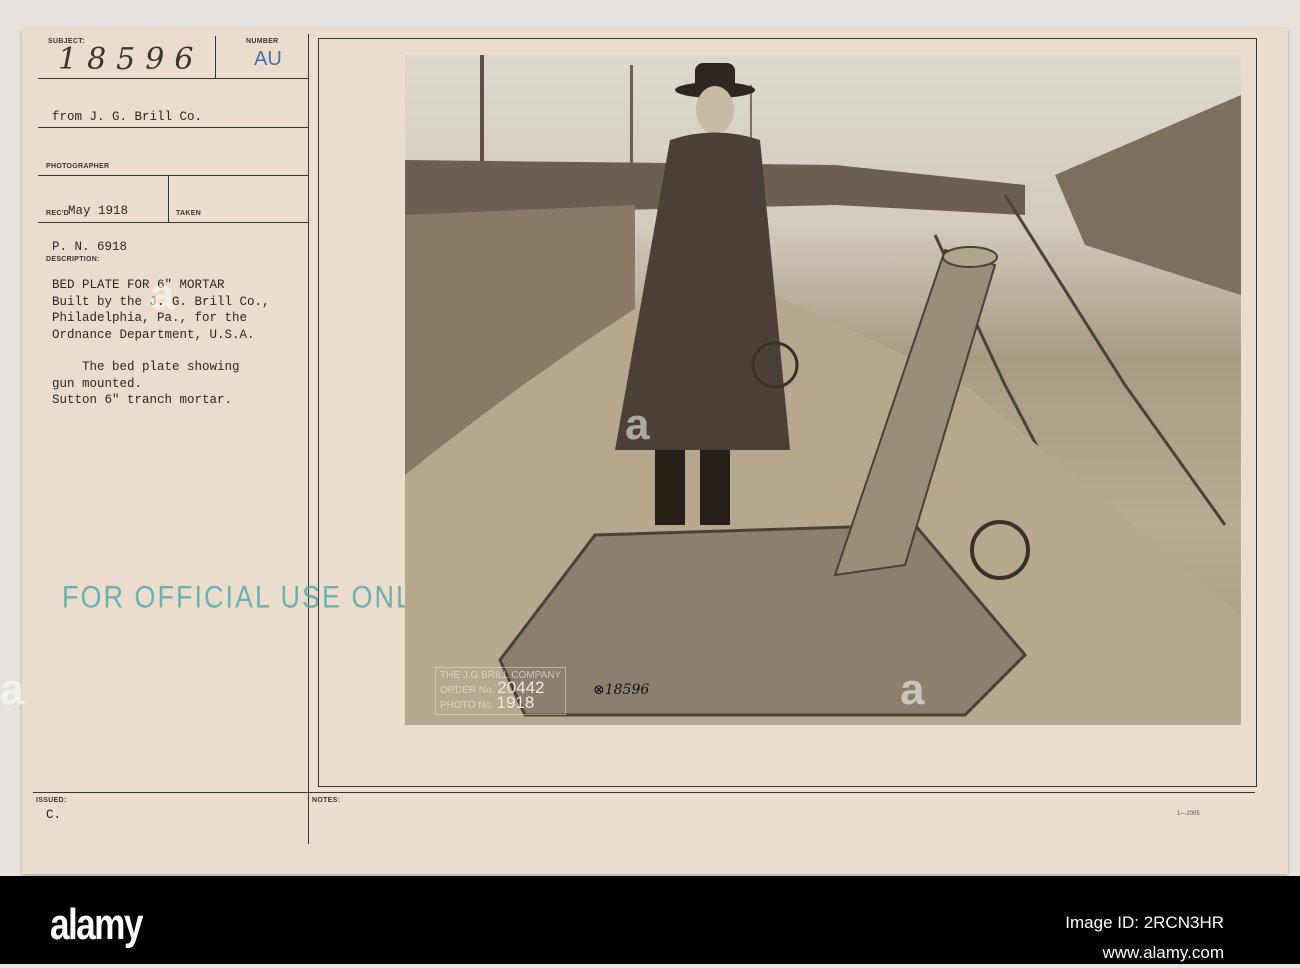 This screenshot has width=1300, height=968. What do you see at coordinates (78, 166) in the screenshot?
I see `photographer-label: PHOTOGRAPHER` at bounding box center [78, 166].